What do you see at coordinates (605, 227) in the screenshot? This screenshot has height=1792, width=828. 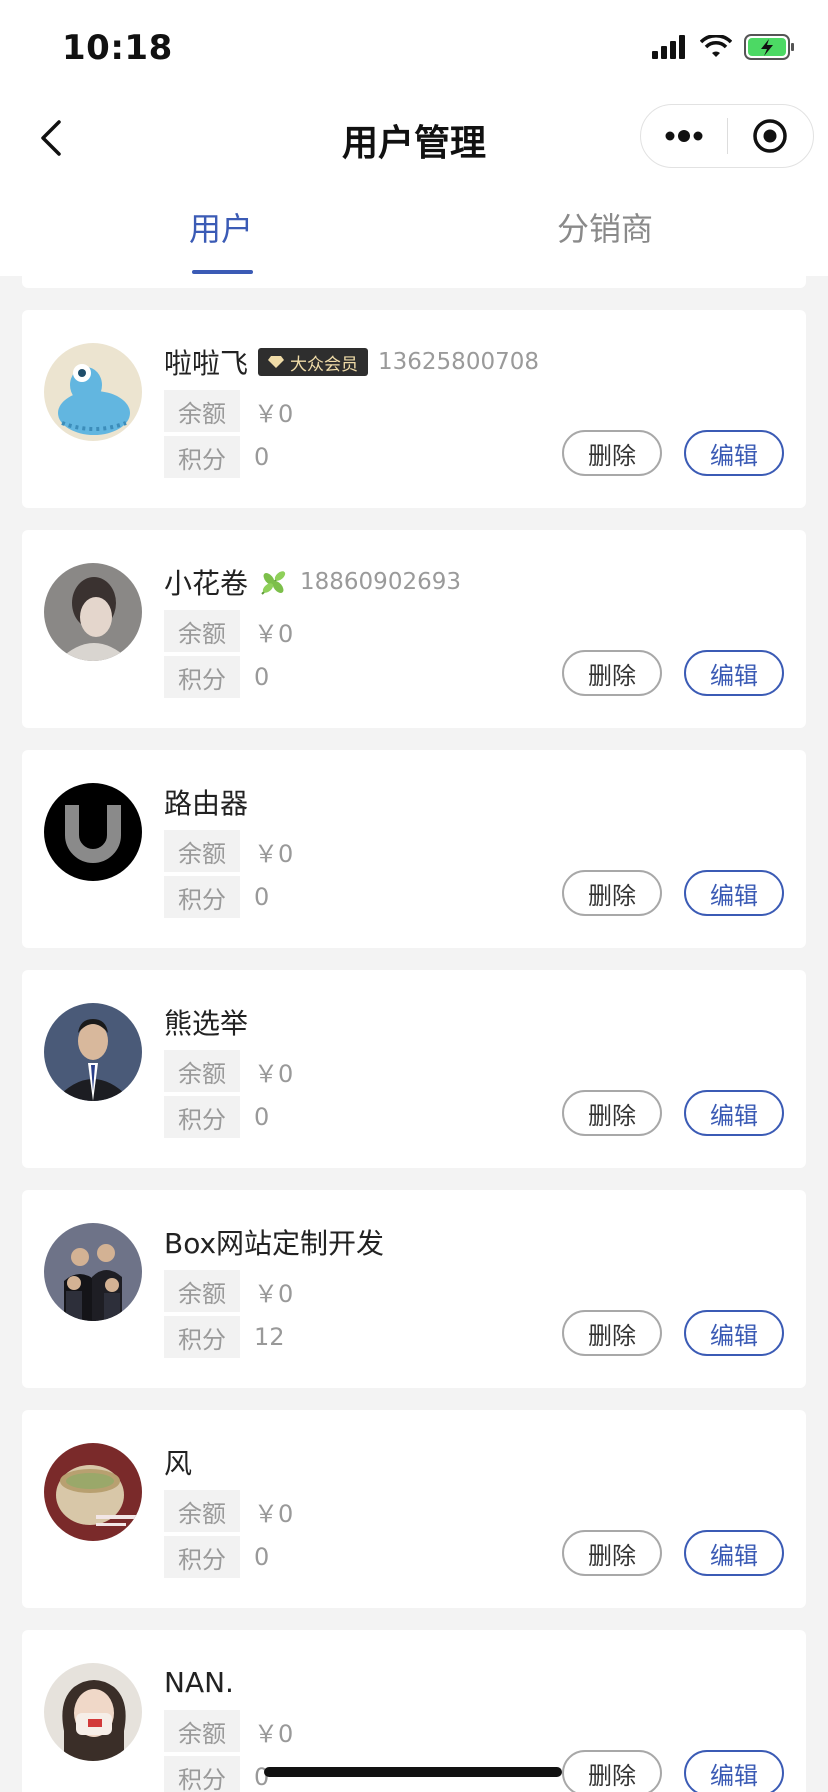 I see `tab-distributors: 分销商` at bounding box center [605, 227].